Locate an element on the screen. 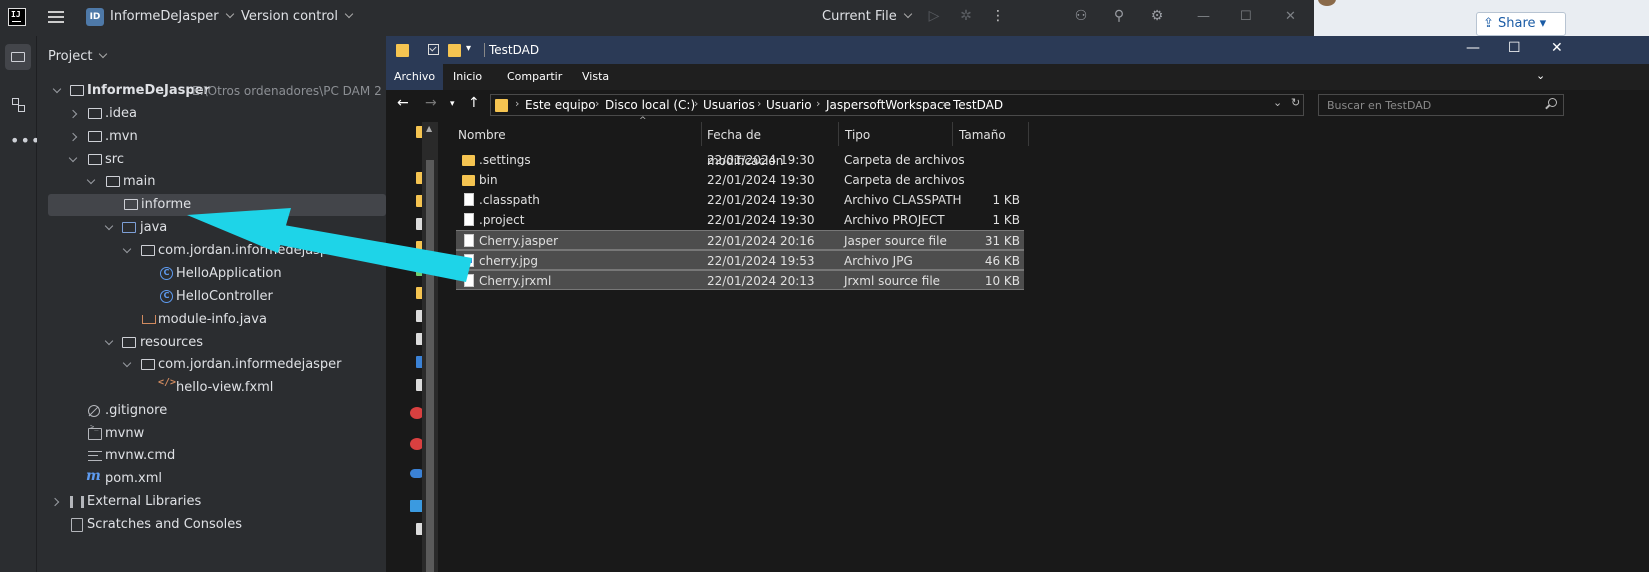 This screenshot has width=1649, height=572. annotation-arrow-shaft is located at coordinates (371, 253).